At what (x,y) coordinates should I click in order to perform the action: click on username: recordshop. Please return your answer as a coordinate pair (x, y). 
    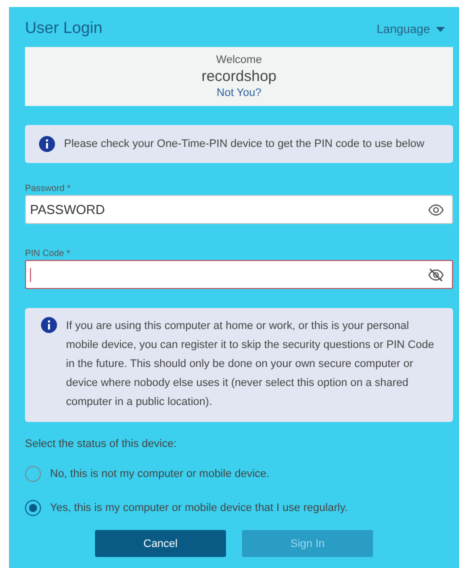
    Looking at the image, I should click on (239, 76).